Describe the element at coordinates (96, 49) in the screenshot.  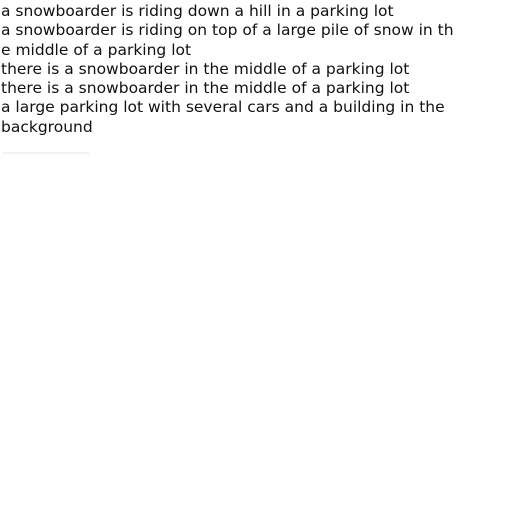
I see `caption-line-3: e middle of a parking lot` at that location.